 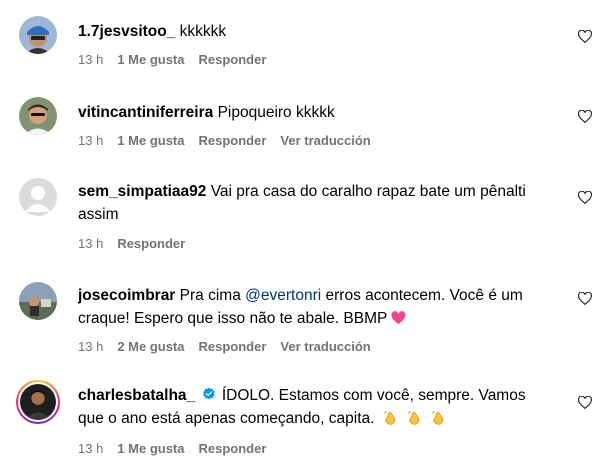 I want to click on clapping-hands-emoji-icon, so click(x=413, y=418).